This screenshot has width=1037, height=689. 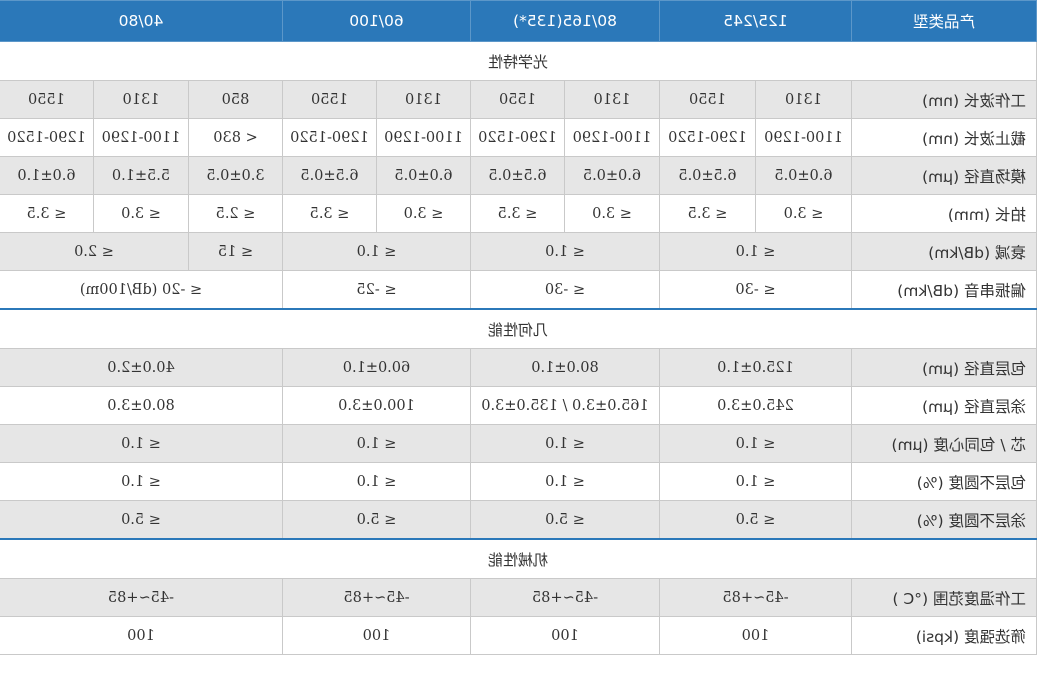 I want to click on cell: 100.0±3.0, so click(x=376, y=405).